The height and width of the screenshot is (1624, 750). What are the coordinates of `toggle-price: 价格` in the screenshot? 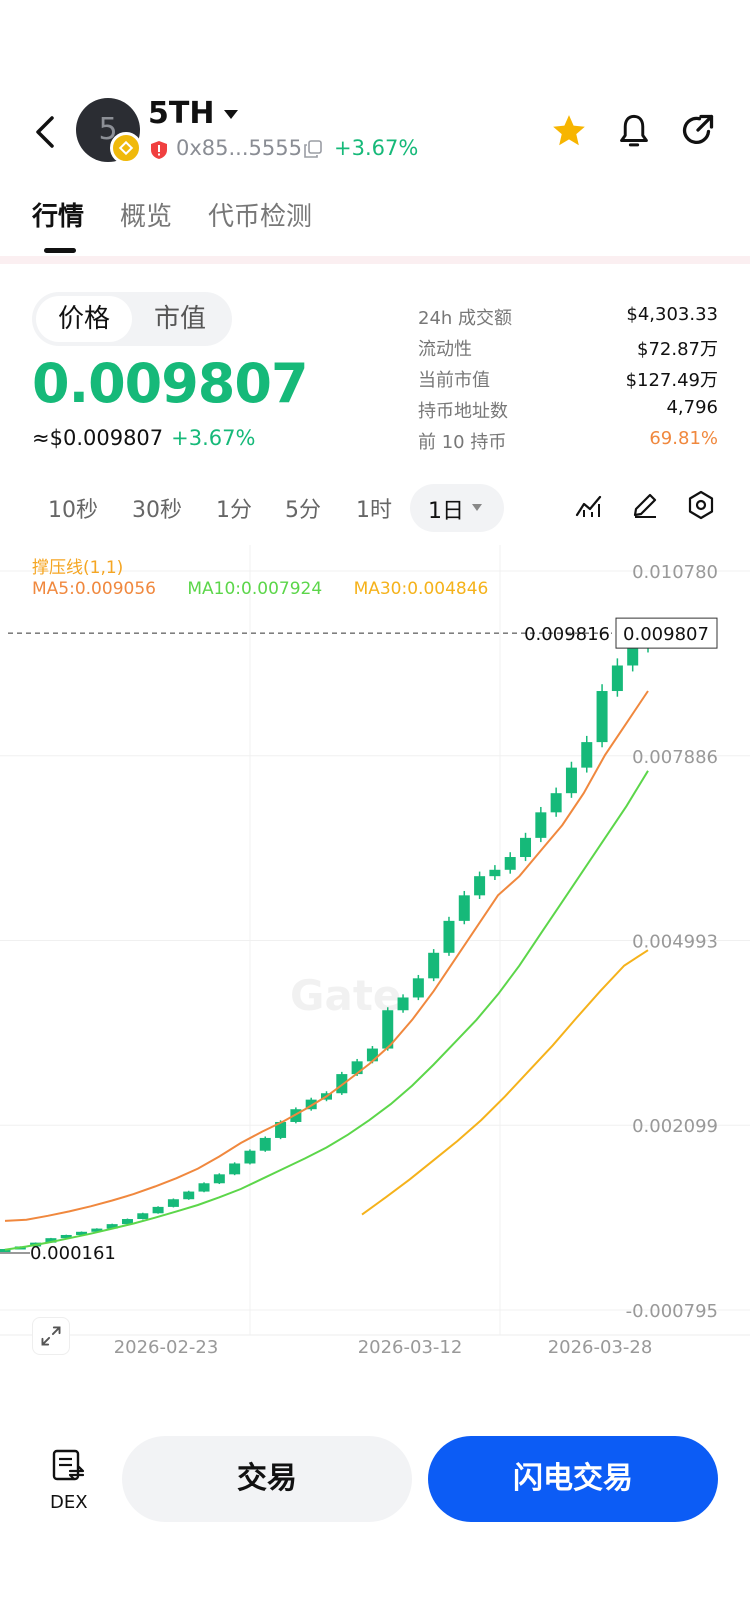 It's located at (84, 319).